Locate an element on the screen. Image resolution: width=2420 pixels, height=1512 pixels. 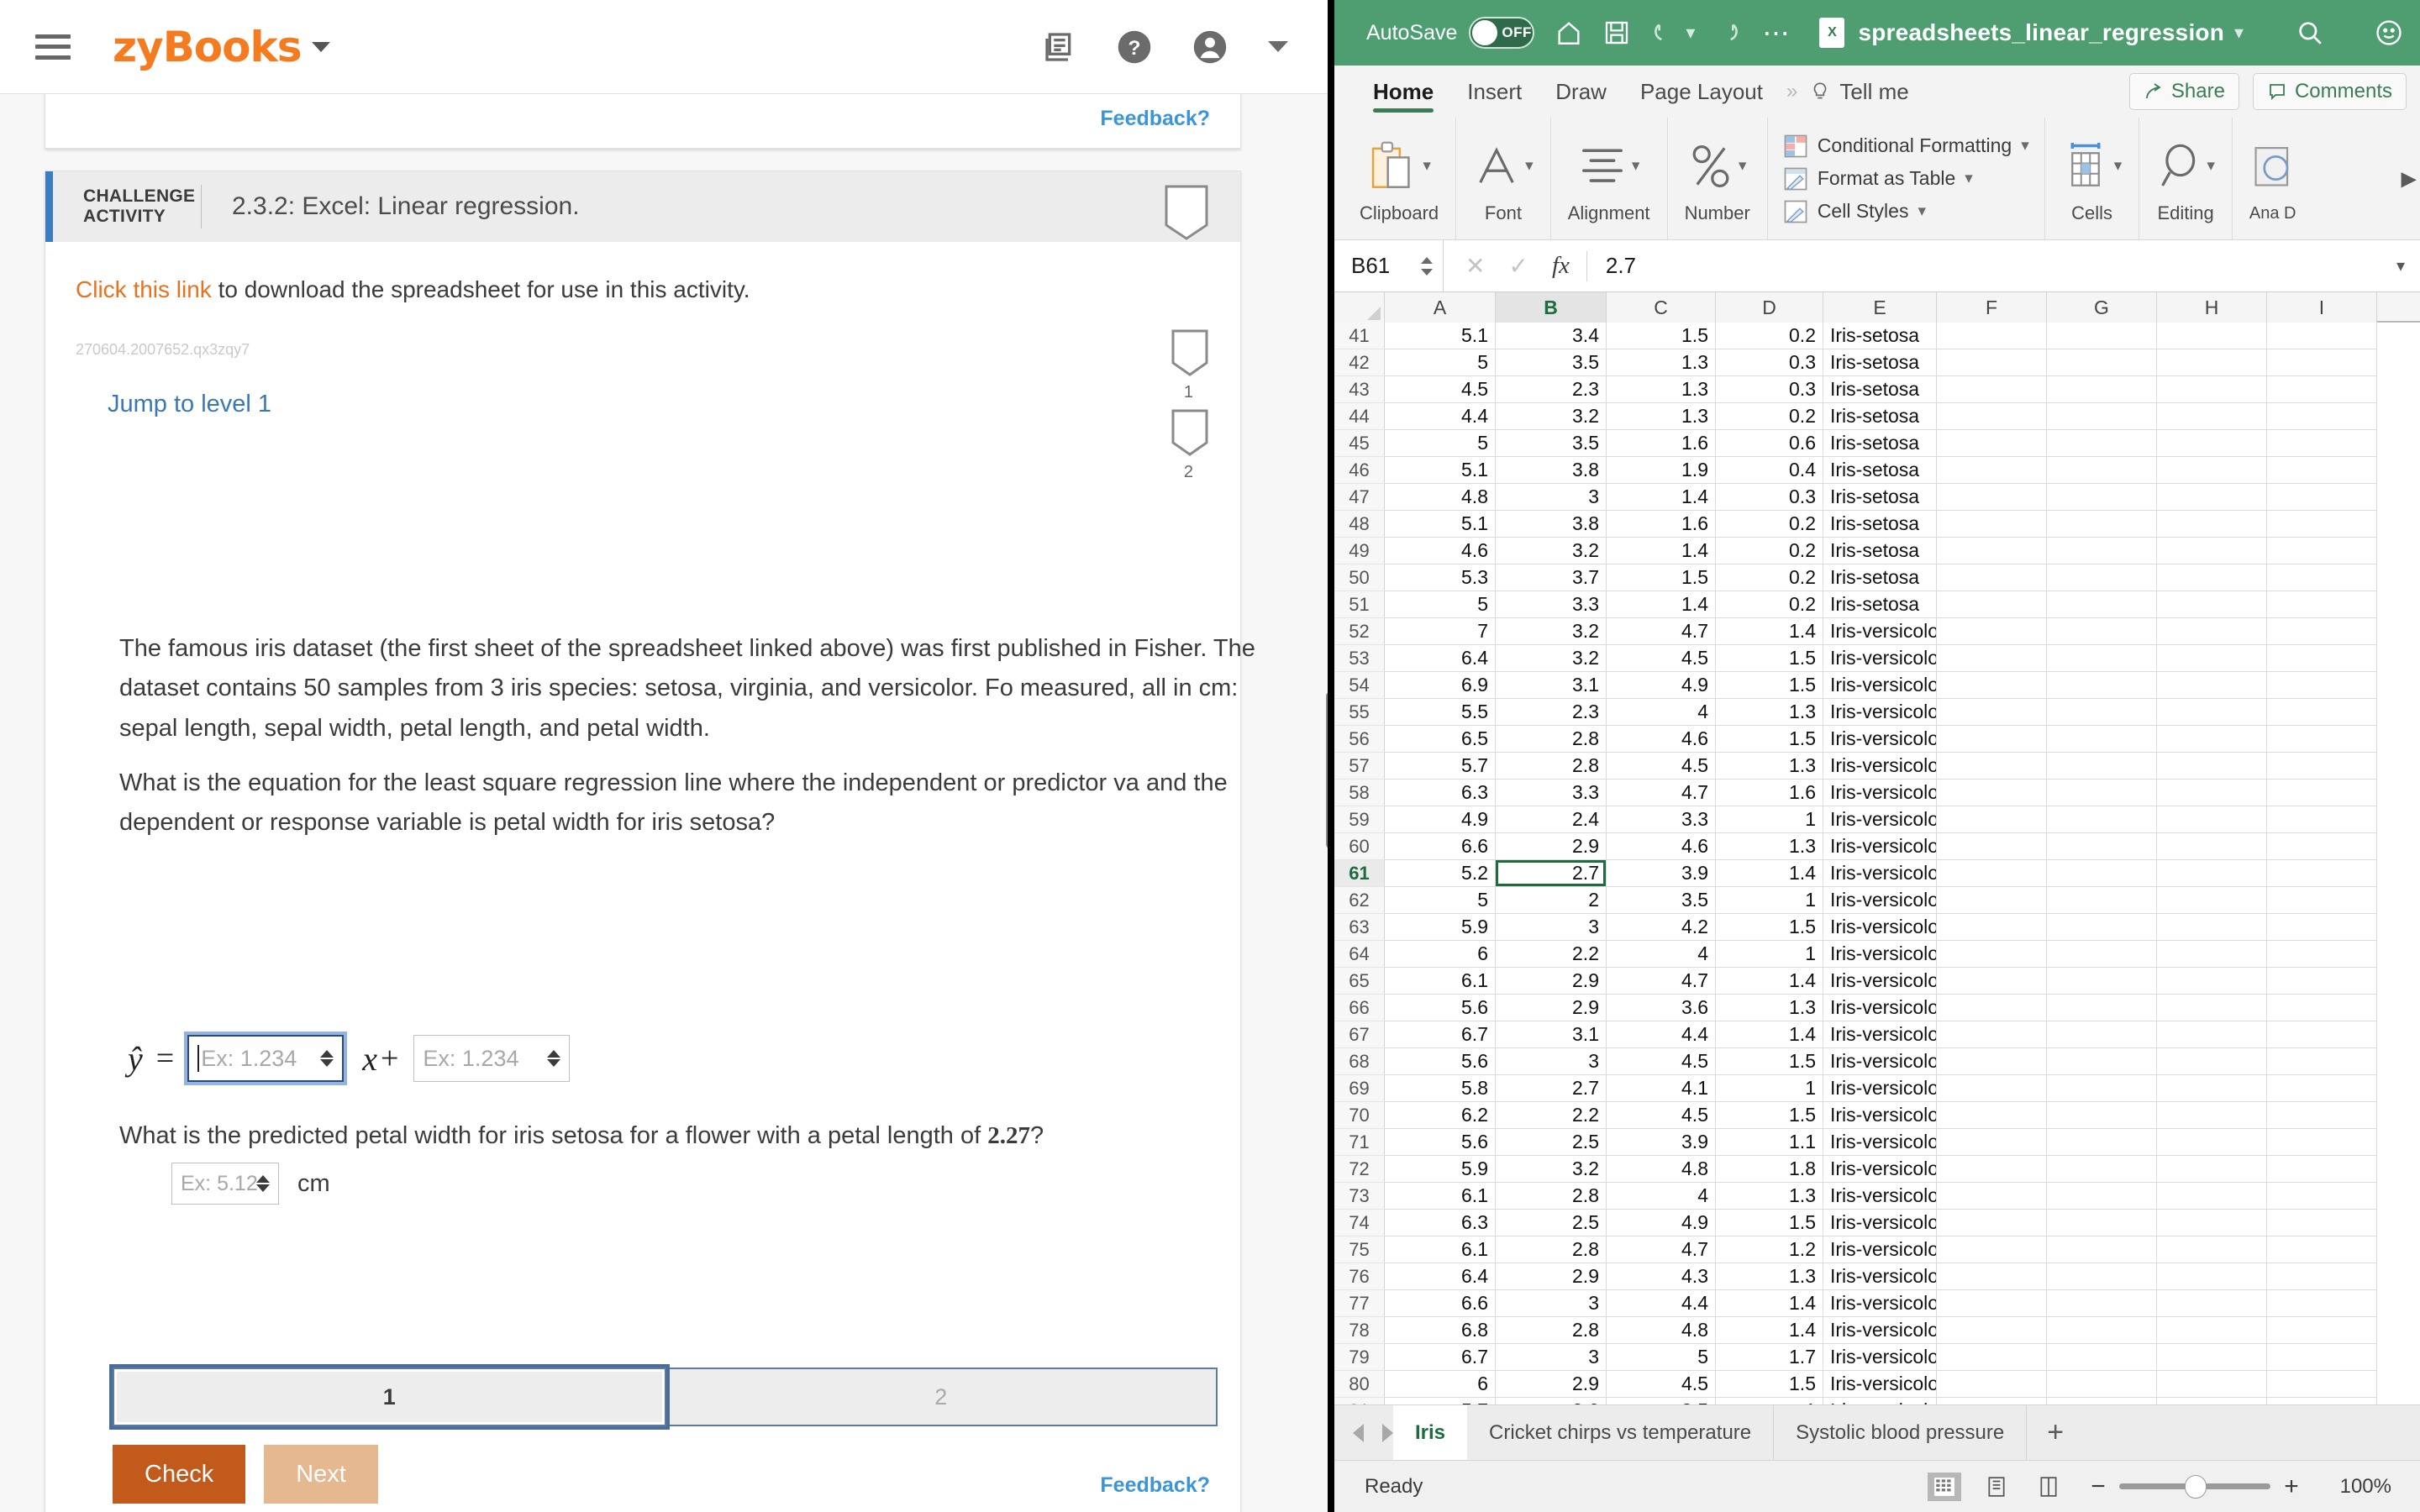
cell-C59: 3.3 is located at coordinates (1661, 819).